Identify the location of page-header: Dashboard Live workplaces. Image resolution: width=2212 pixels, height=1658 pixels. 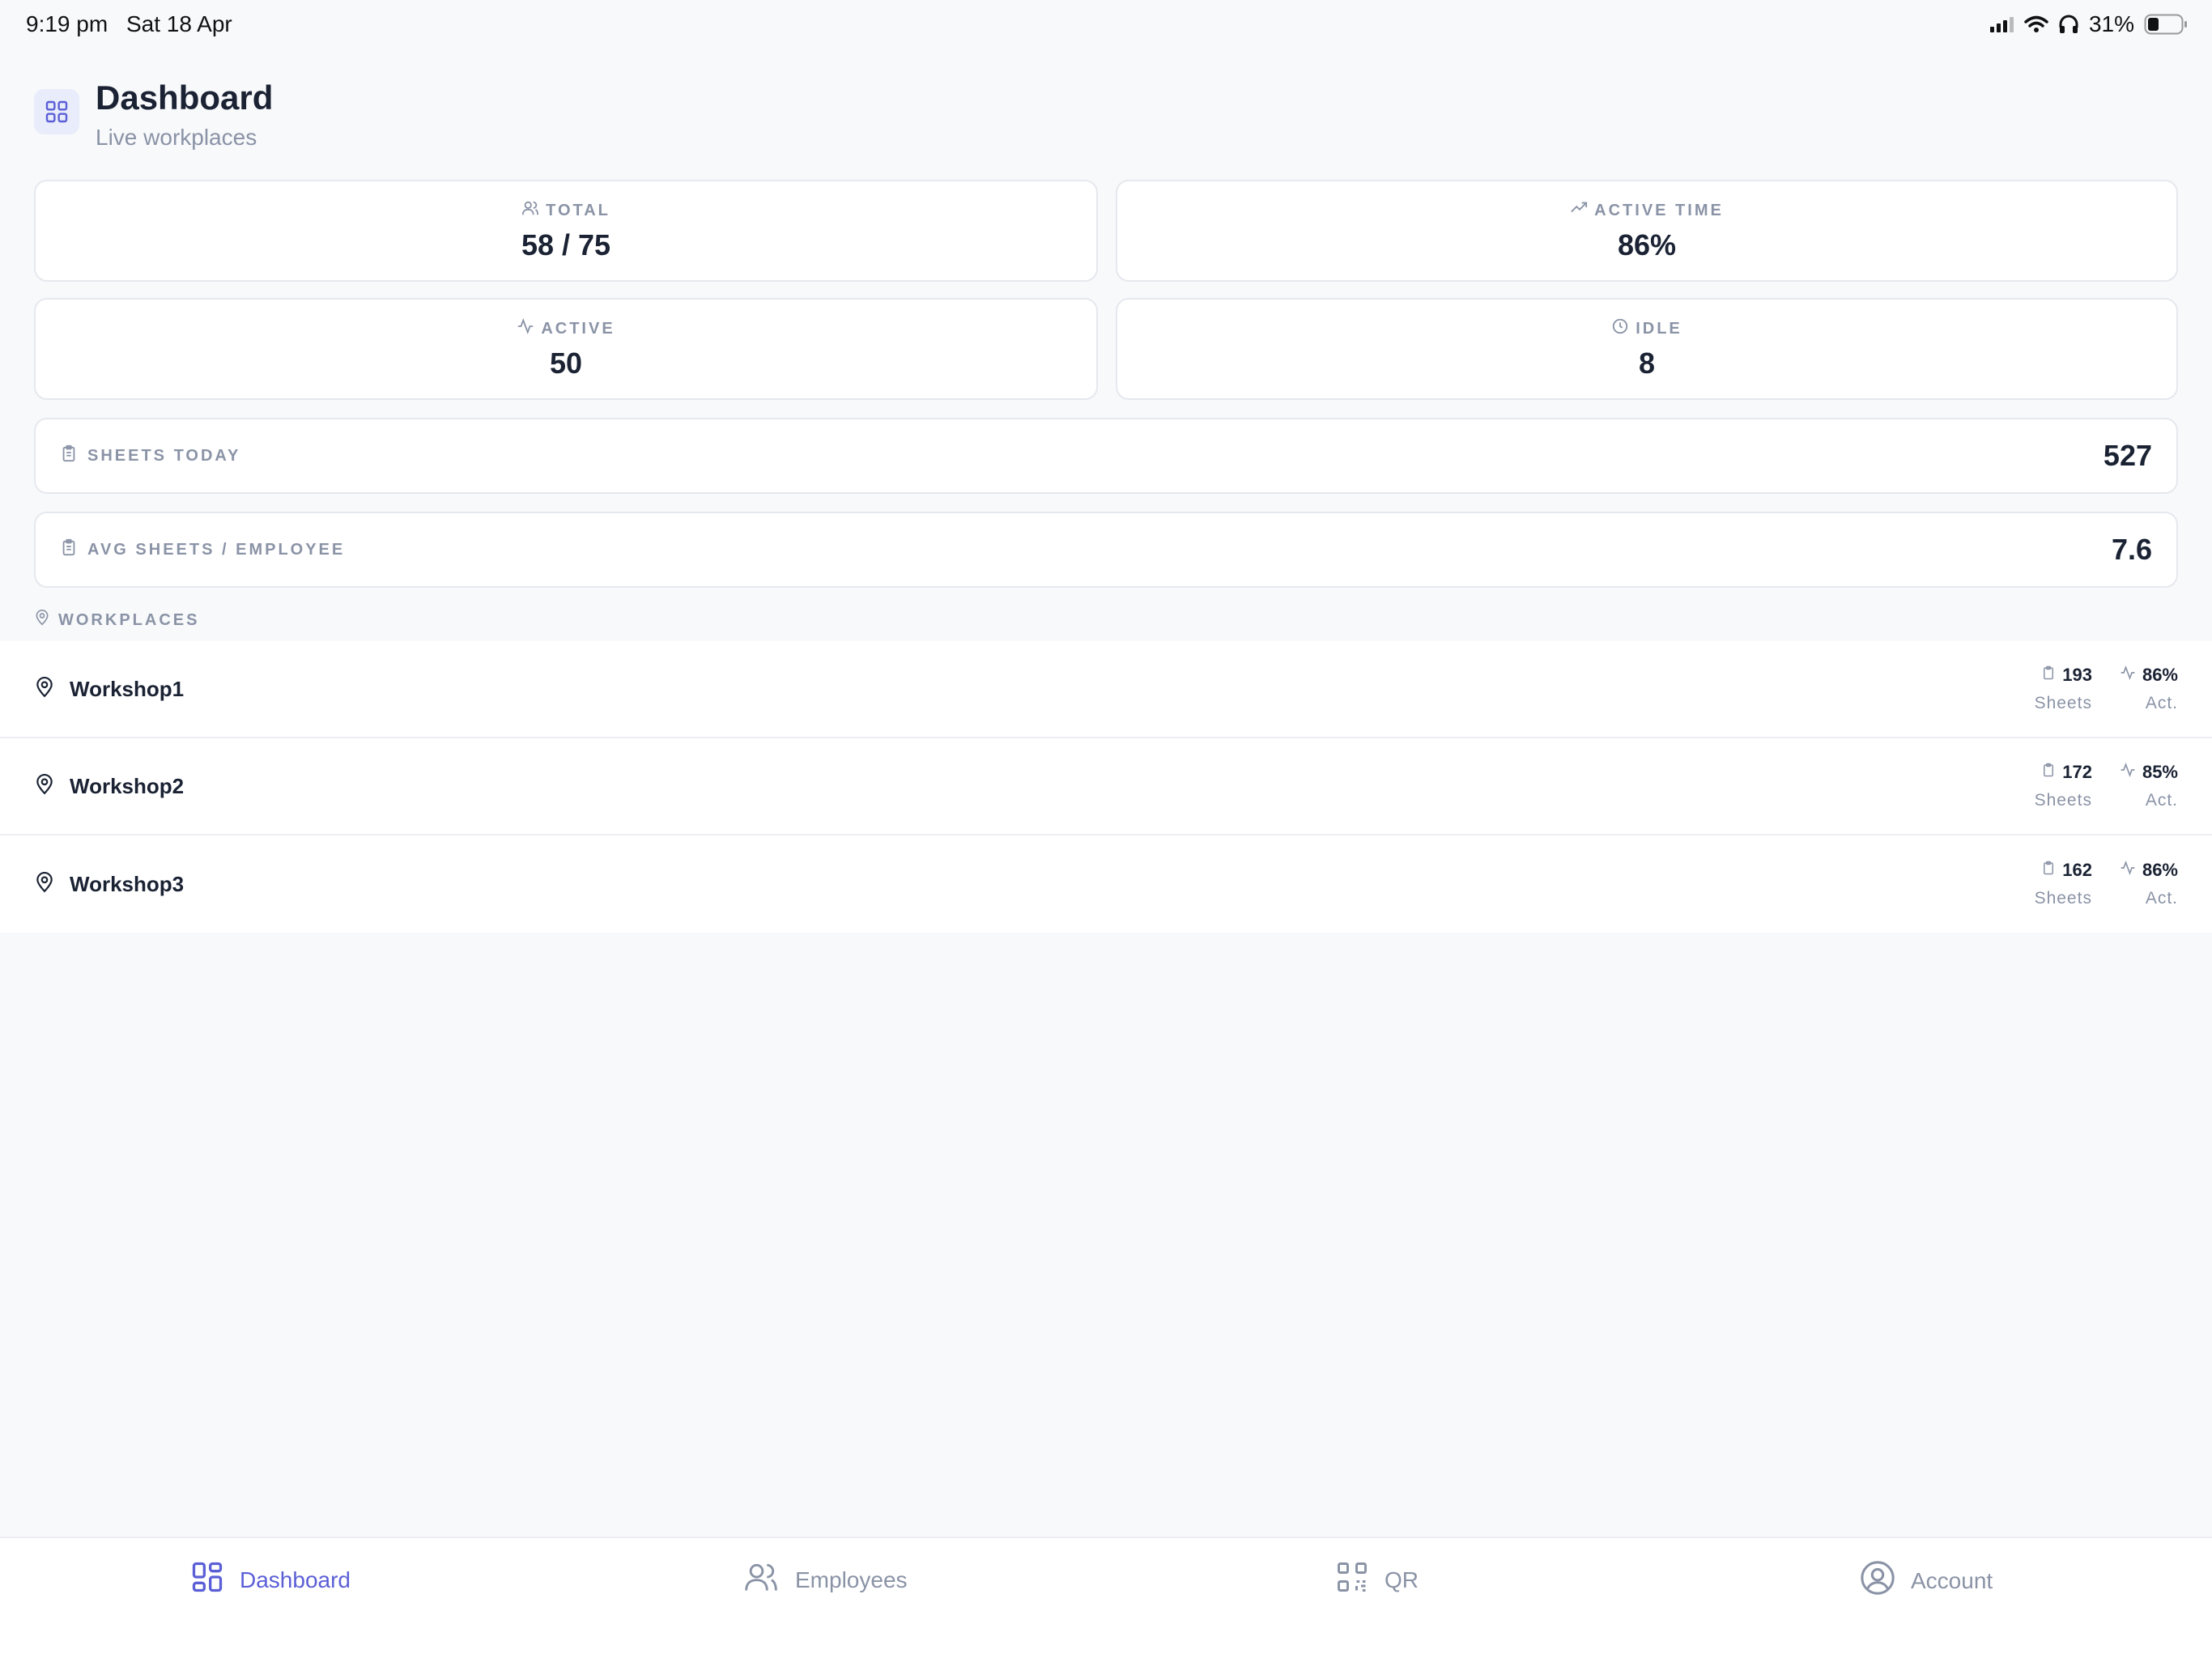
(154, 114).